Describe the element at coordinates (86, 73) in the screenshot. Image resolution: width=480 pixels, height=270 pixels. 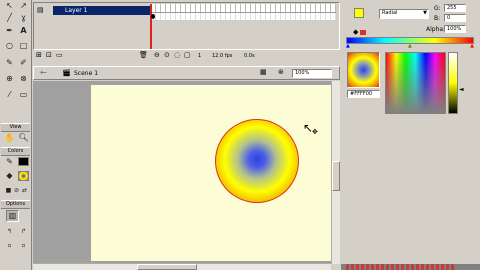
I see `scene-name: Scene 1` at that location.